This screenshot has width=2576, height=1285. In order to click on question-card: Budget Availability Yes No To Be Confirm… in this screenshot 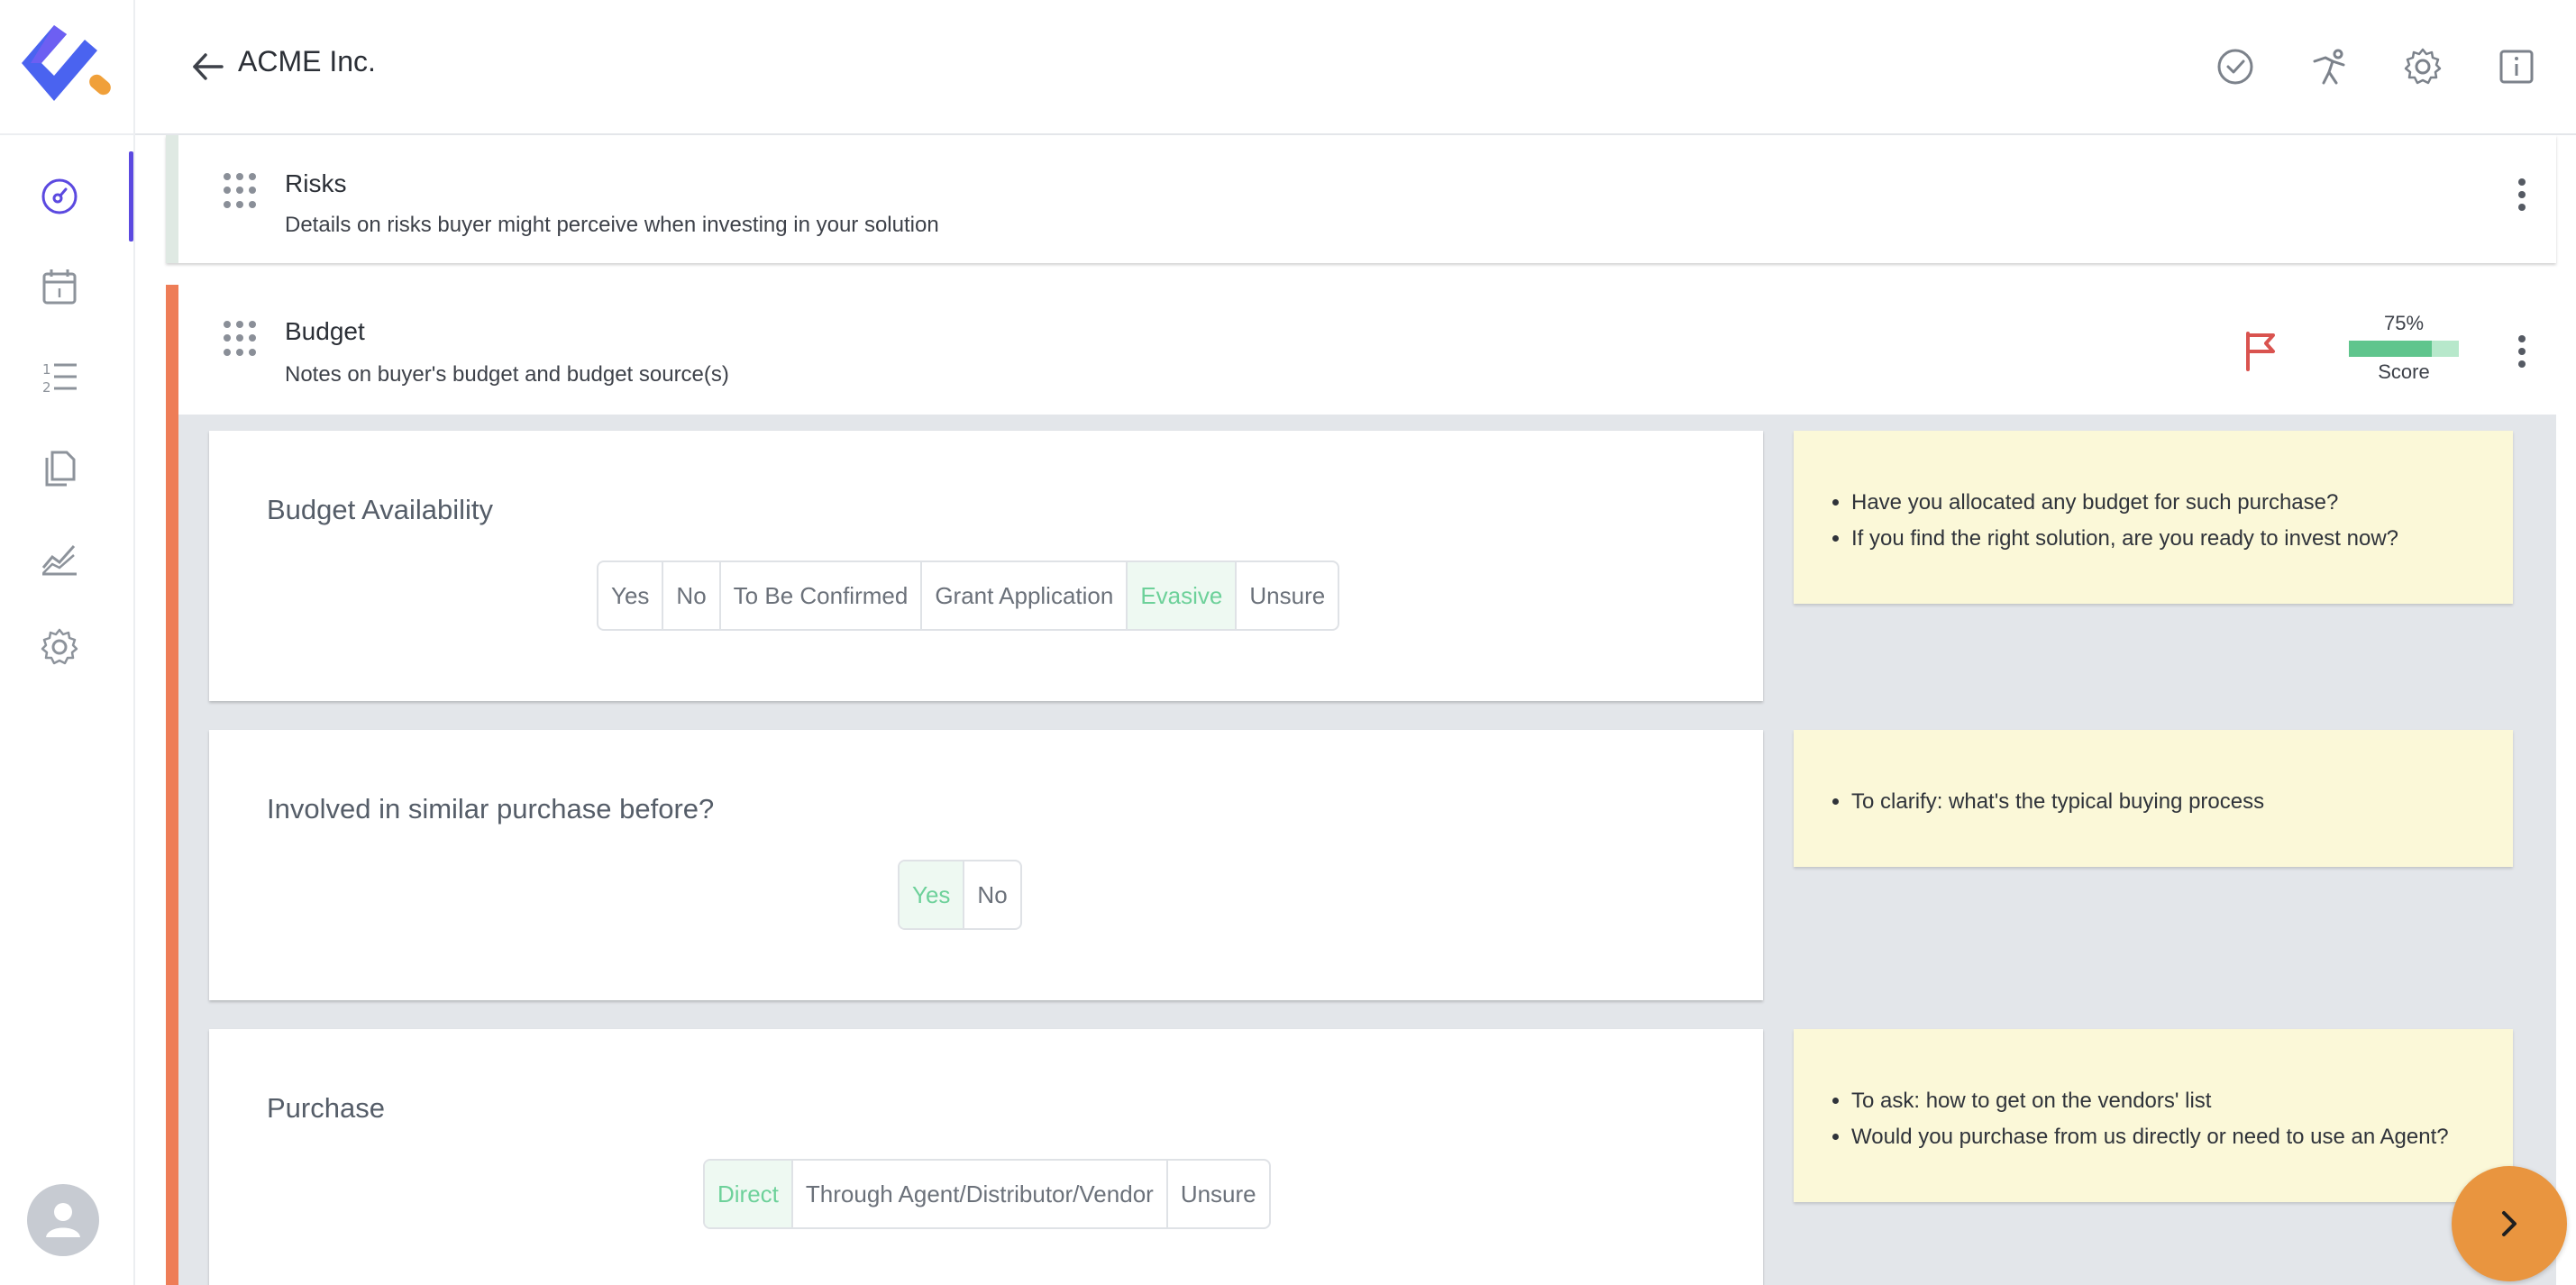, I will do `click(986, 566)`.